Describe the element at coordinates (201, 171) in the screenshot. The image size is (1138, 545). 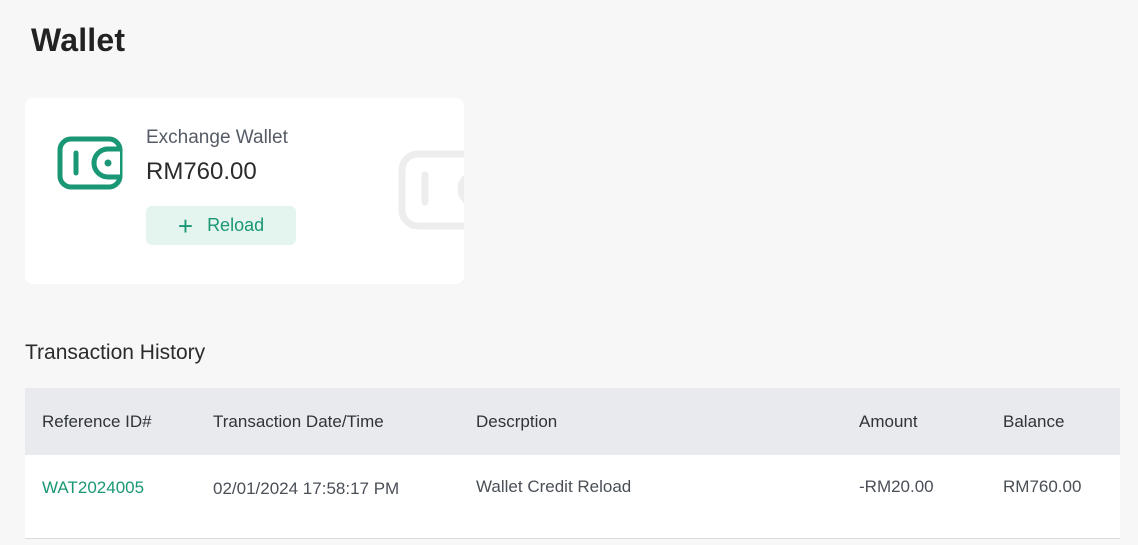
I see `wallet-balance: RM760.00` at that location.